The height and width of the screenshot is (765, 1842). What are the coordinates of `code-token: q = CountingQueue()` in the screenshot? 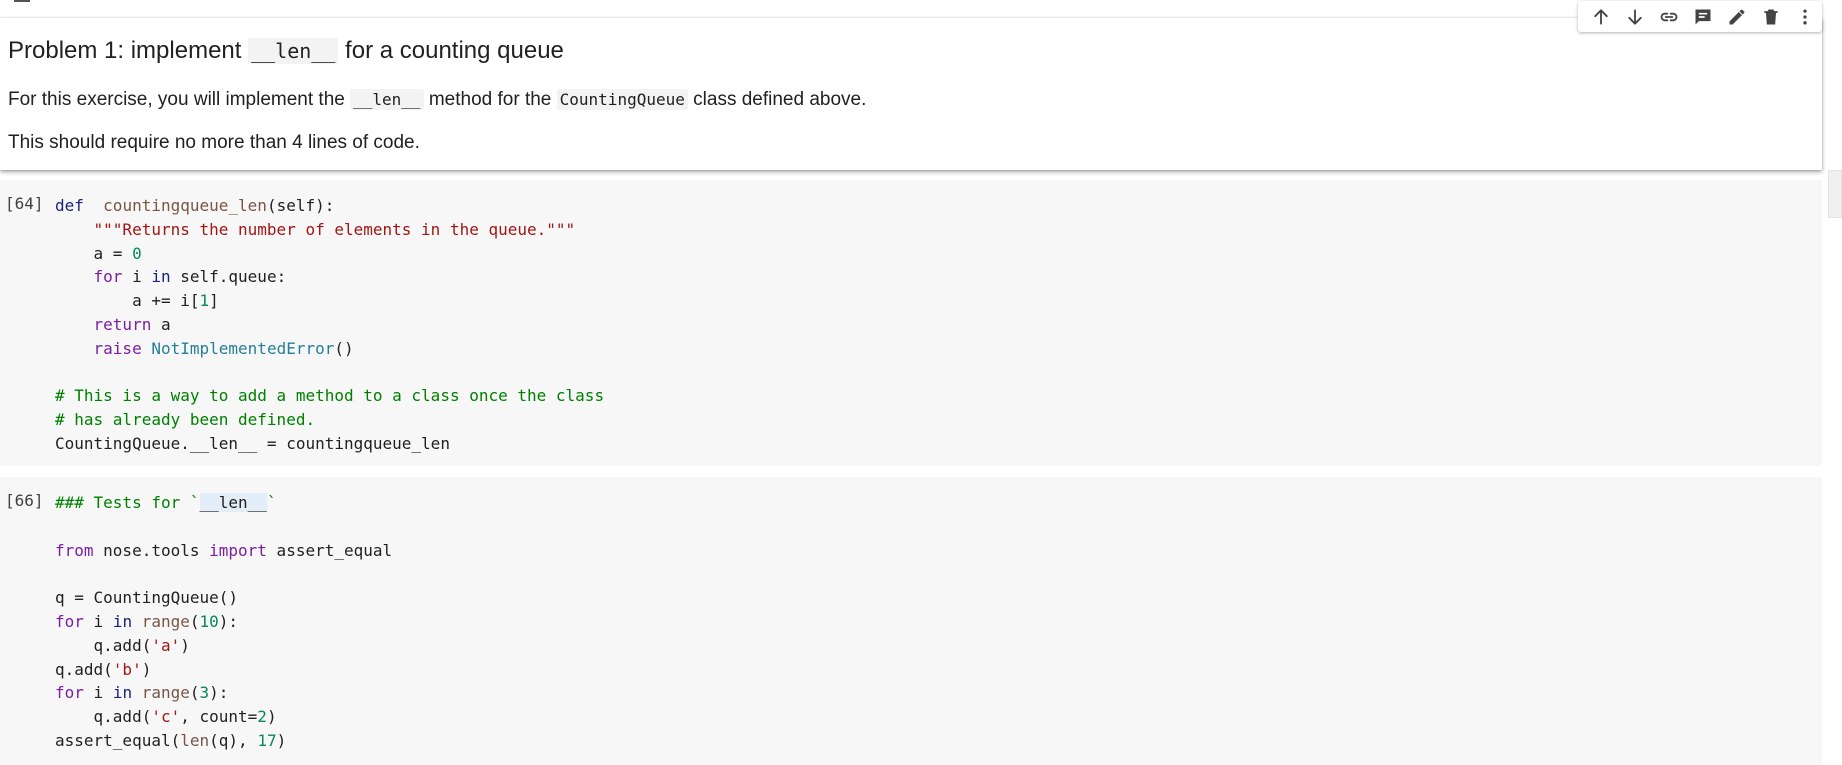 It's located at (147, 598).